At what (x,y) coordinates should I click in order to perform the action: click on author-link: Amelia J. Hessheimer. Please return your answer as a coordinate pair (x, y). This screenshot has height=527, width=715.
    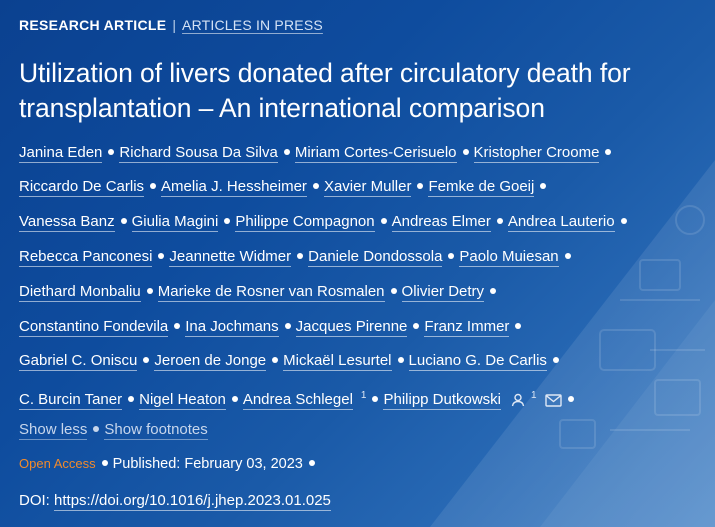
    Looking at the image, I should click on (234, 187).